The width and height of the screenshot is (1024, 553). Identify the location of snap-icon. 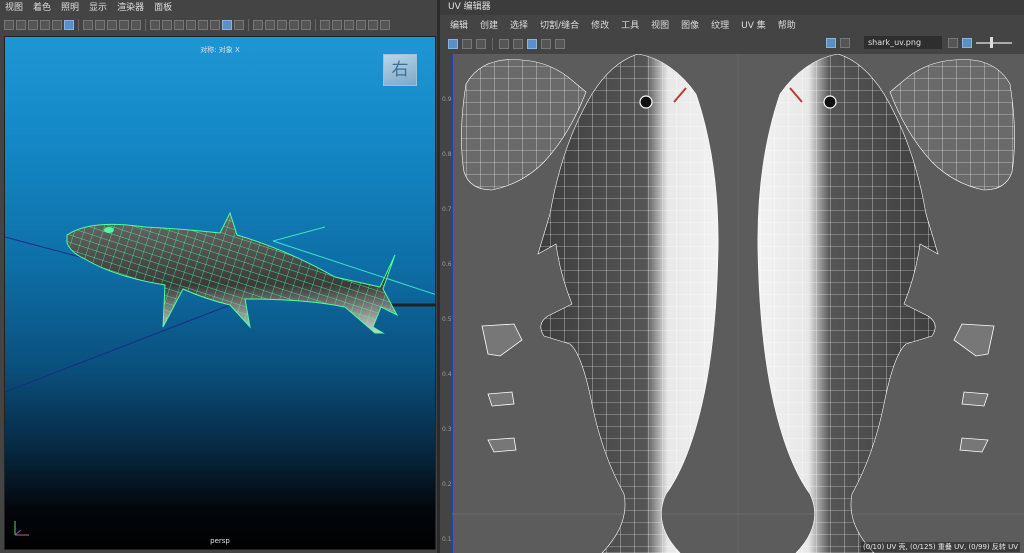
(467, 43).